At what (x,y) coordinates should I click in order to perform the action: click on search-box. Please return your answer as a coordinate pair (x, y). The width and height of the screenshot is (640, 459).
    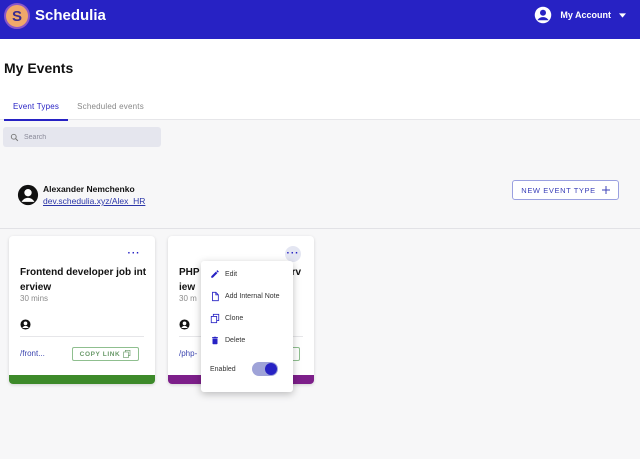
    Looking at the image, I should click on (82, 137).